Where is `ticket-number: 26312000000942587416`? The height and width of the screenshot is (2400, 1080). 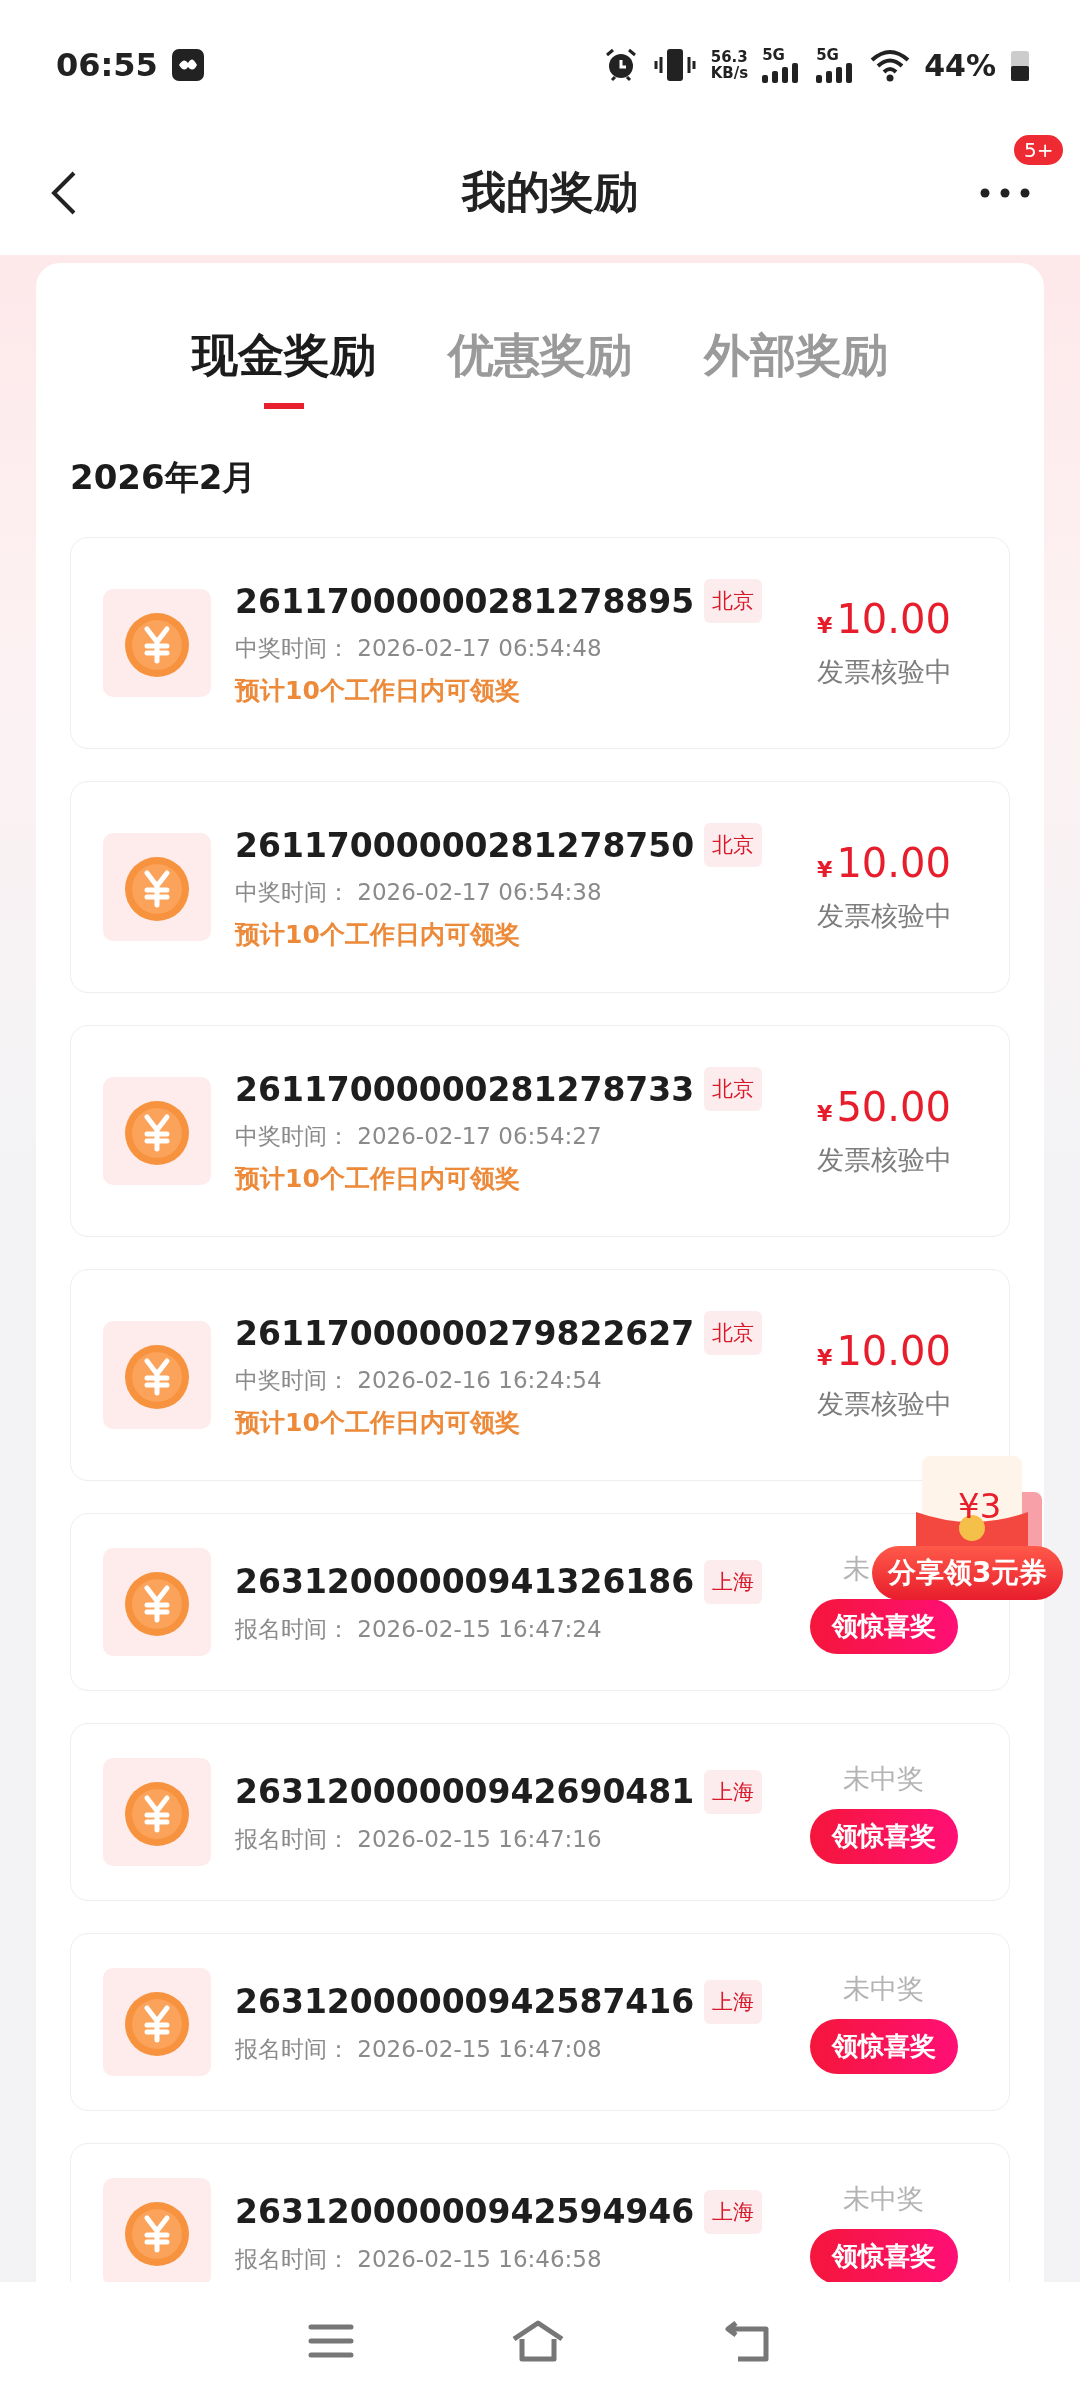 ticket-number: 26312000000942587416 is located at coordinates (465, 2001).